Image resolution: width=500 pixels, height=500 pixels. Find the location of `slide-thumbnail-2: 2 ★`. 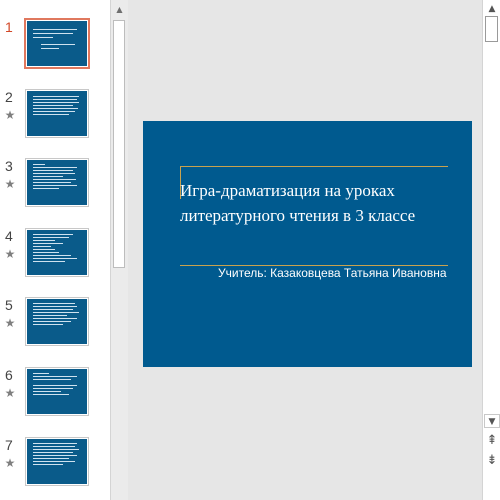

slide-thumbnail-2: 2 ★ is located at coordinates (55, 117).